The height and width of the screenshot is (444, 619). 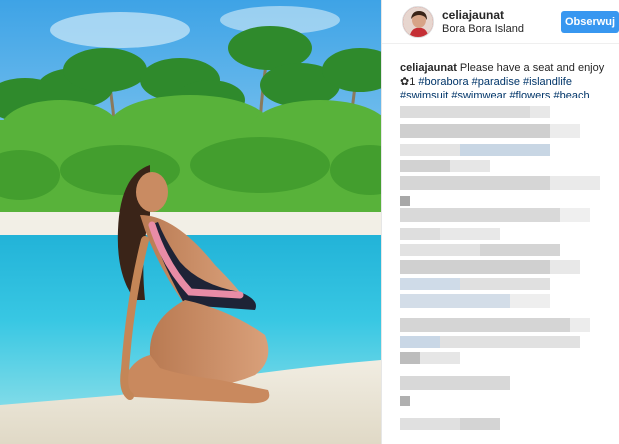 I want to click on post-location: Bora Bora Island, so click(x=483, y=29).